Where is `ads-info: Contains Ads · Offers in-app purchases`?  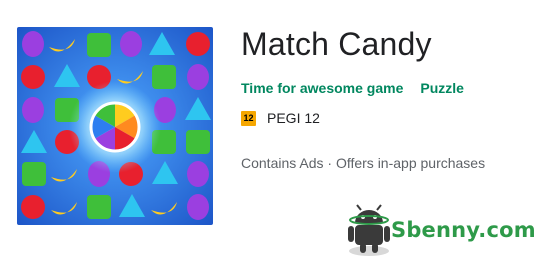
ads-info: Contains Ads · Offers in-app purchases is located at coordinates (363, 163).